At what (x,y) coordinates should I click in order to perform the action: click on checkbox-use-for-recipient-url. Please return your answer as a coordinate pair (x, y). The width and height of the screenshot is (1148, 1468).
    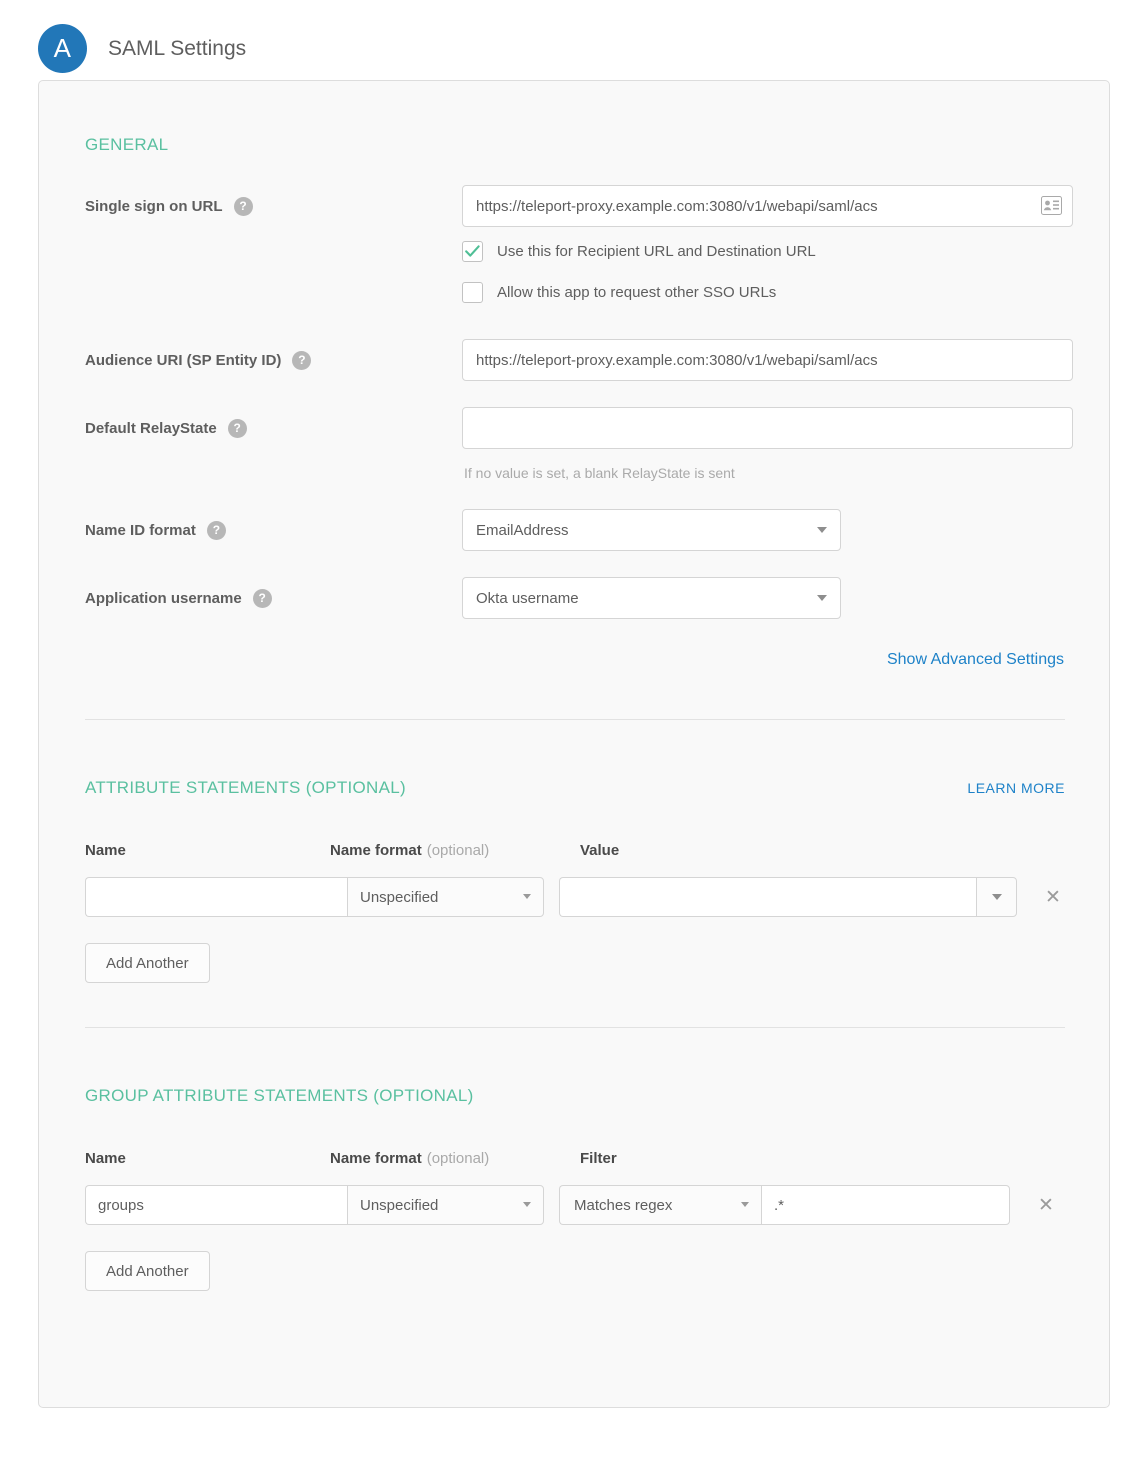
    Looking at the image, I should click on (472, 251).